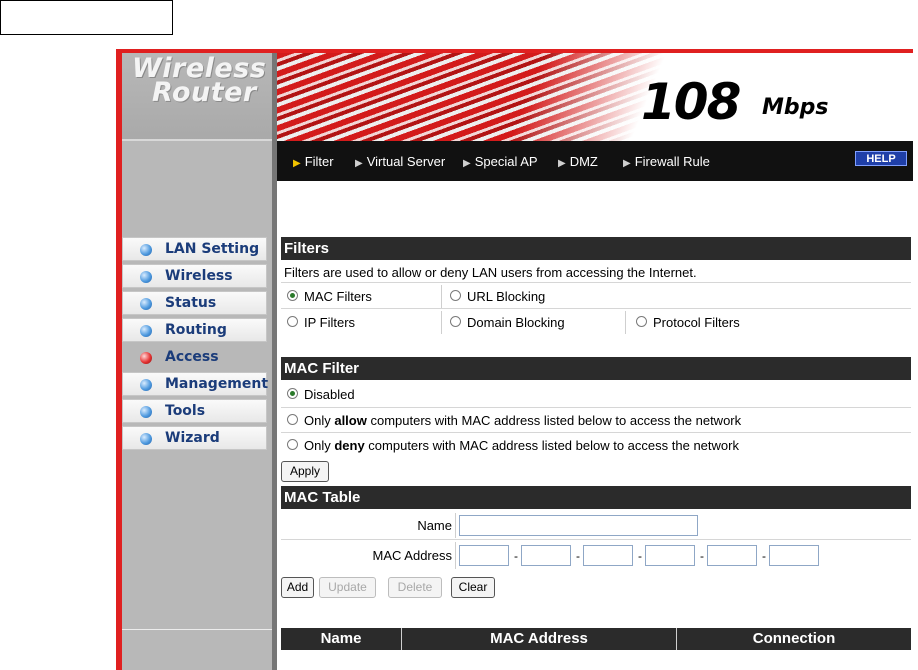  Describe the element at coordinates (794, 638) in the screenshot. I see `column-connection: Connection` at that location.